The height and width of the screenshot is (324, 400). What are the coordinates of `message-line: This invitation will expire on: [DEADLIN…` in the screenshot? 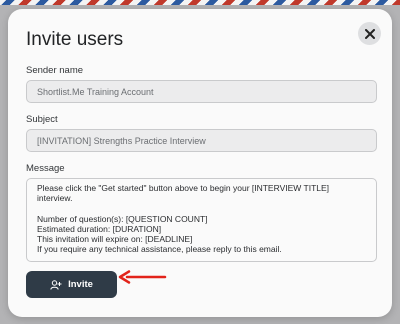 It's located at (115, 239).